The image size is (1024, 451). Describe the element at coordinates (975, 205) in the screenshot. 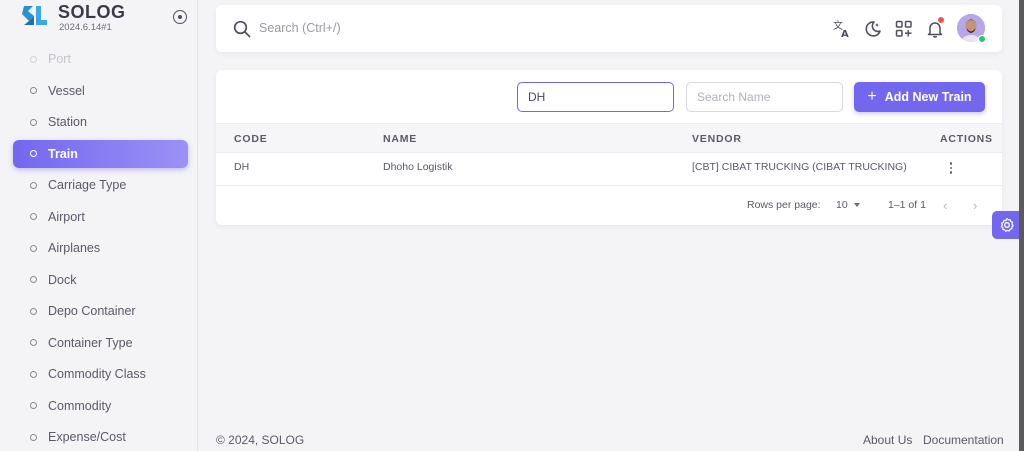

I see `chevron-right-icon: ›` at that location.